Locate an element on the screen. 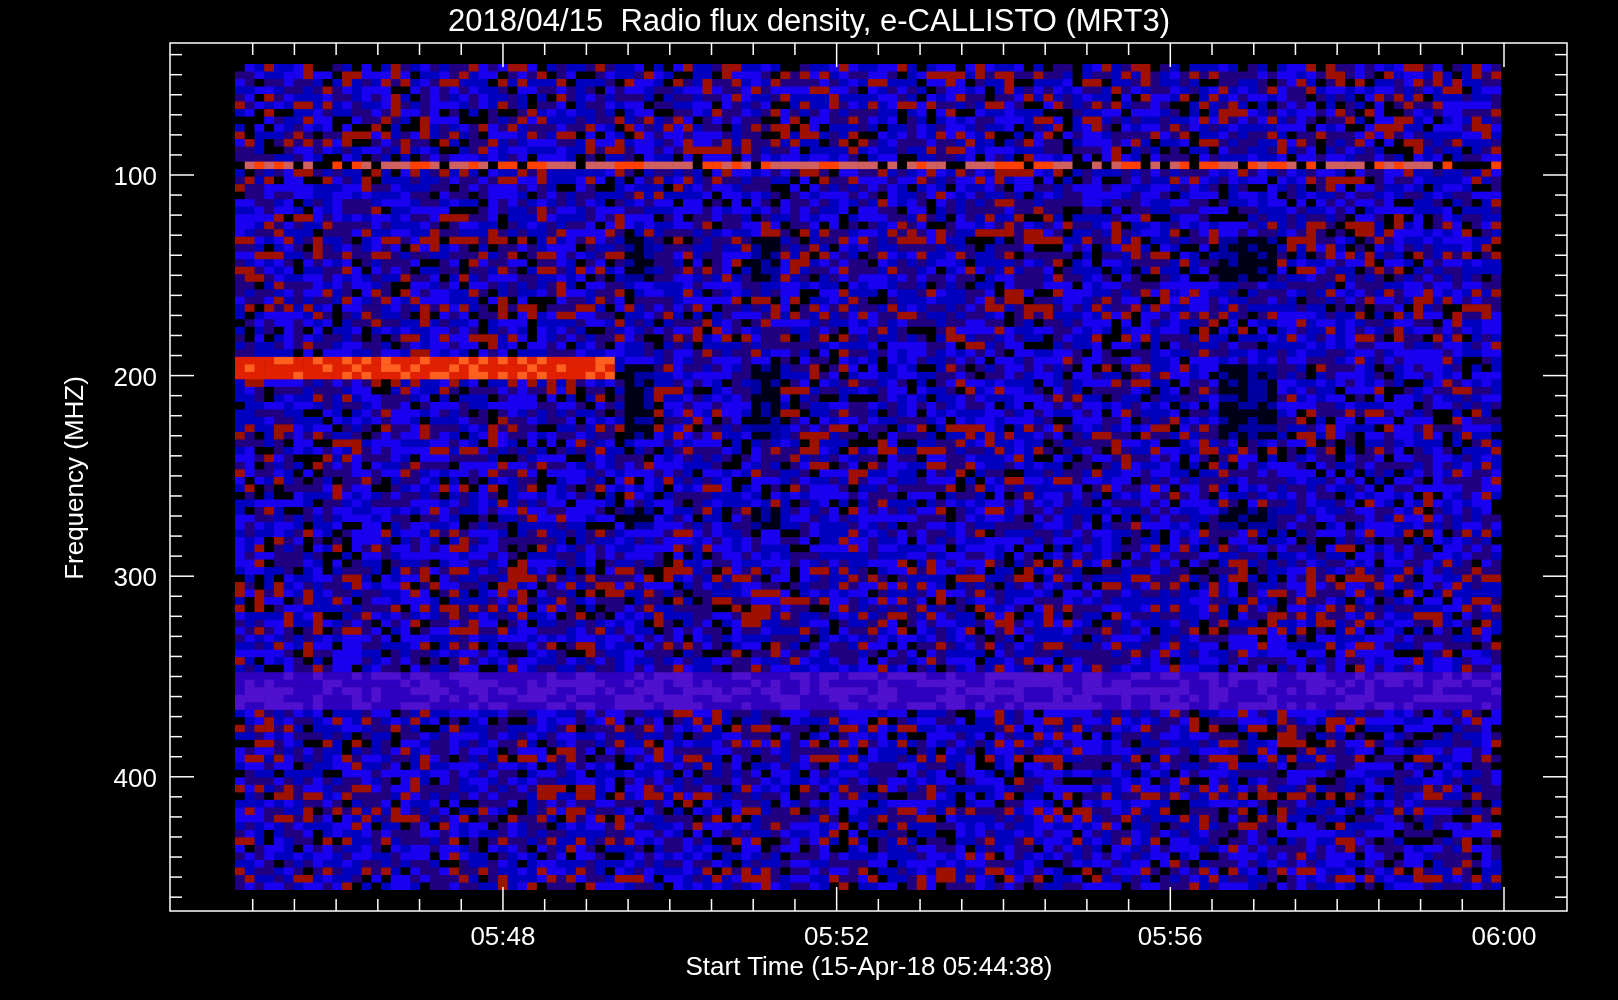 The image size is (1618, 1000). y-axis-label: Frequency (MHZ) is located at coordinates (74, 478).